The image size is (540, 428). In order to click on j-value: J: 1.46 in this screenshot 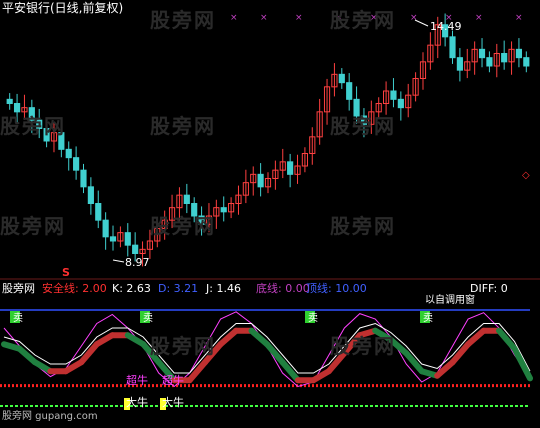, I will do `click(223, 288)`.